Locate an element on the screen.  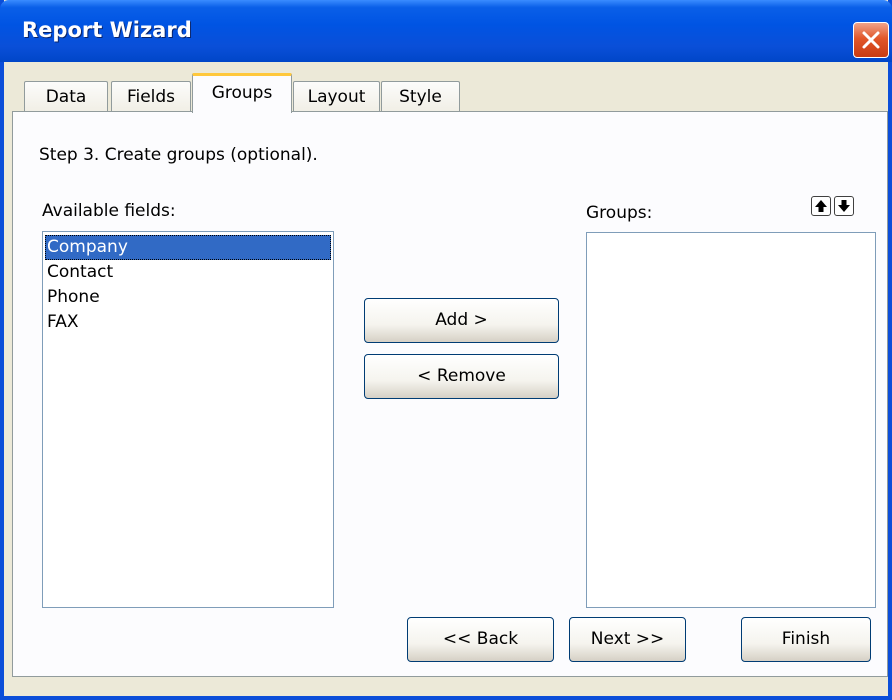
available-fields-label: Available fields: is located at coordinates (109, 211).